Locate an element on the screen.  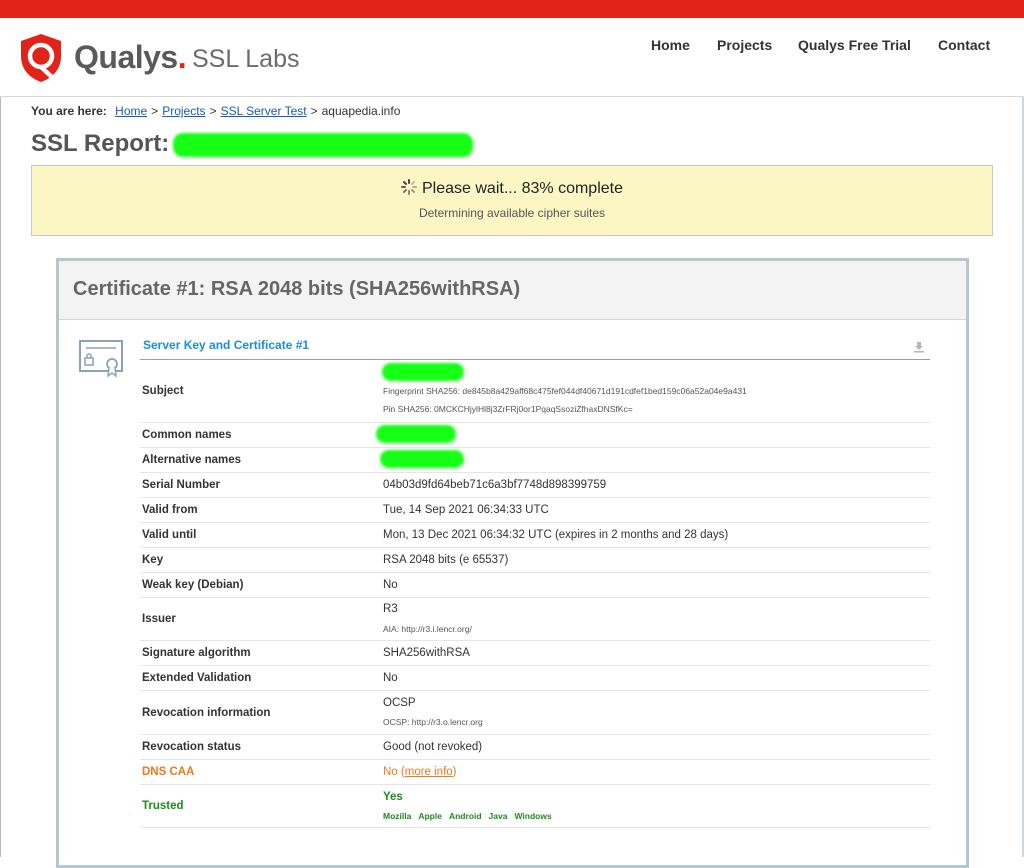
row-revocation-status: Revocation status Good (not revoked) is located at coordinates (535, 747).